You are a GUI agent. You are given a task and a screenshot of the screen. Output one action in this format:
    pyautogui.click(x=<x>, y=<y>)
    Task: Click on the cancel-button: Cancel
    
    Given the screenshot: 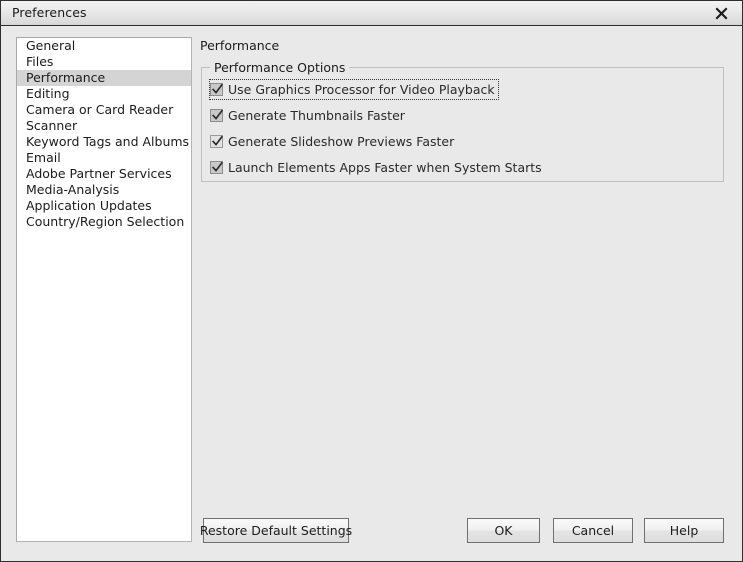 What is the action you would take?
    pyautogui.click(x=593, y=530)
    